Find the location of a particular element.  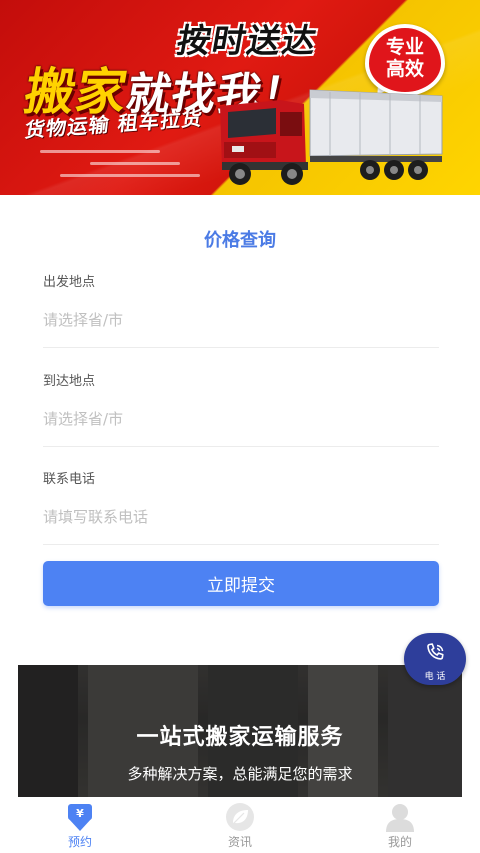

phone-label: 联系电话 is located at coordinates (69, 479).